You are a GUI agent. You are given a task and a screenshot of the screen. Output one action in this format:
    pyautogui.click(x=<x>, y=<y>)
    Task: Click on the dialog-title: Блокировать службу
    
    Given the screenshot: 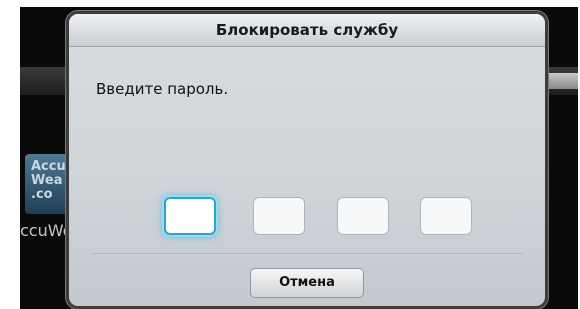 What is the action you would take?
    pyautogui.click(x=307, y=30)
    